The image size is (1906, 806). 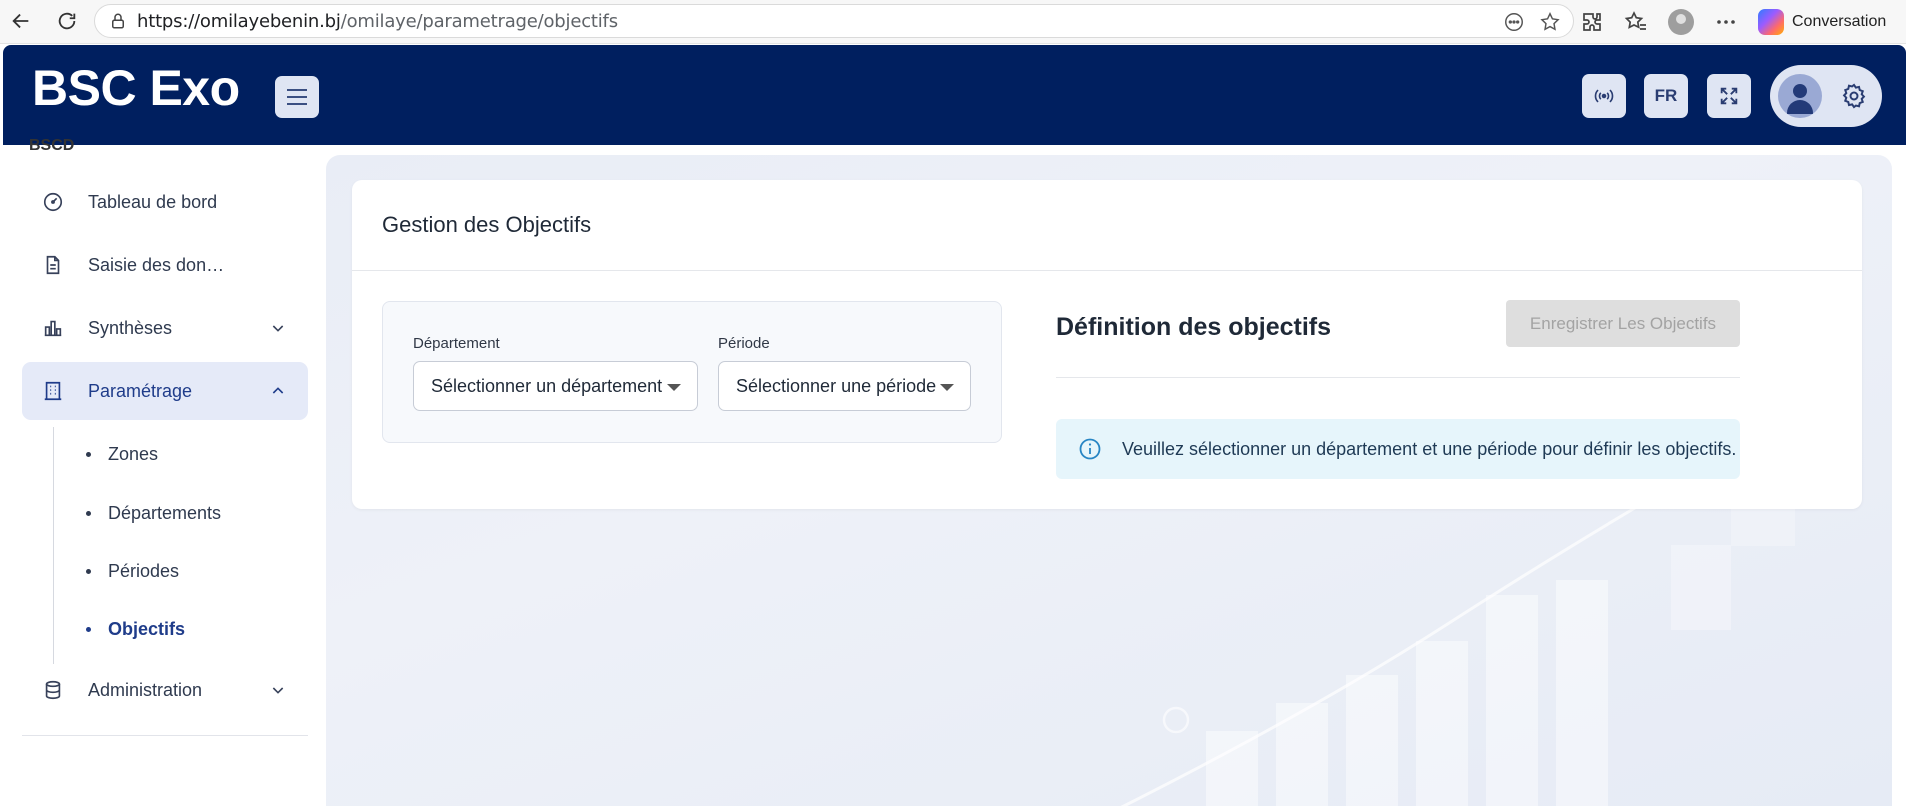 What do you see at coordinates (145, 689) in the screenshot?
I see `sidebar-item-label: Administration` at bounding box center [145, 689].